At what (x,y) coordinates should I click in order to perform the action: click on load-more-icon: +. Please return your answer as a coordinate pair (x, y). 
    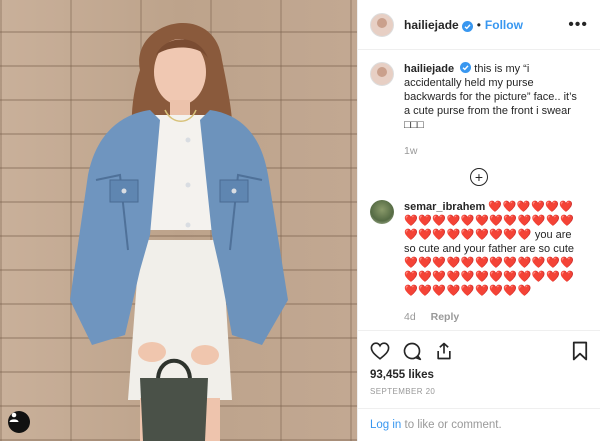
    Looking at the image, I should click on (479, 177).